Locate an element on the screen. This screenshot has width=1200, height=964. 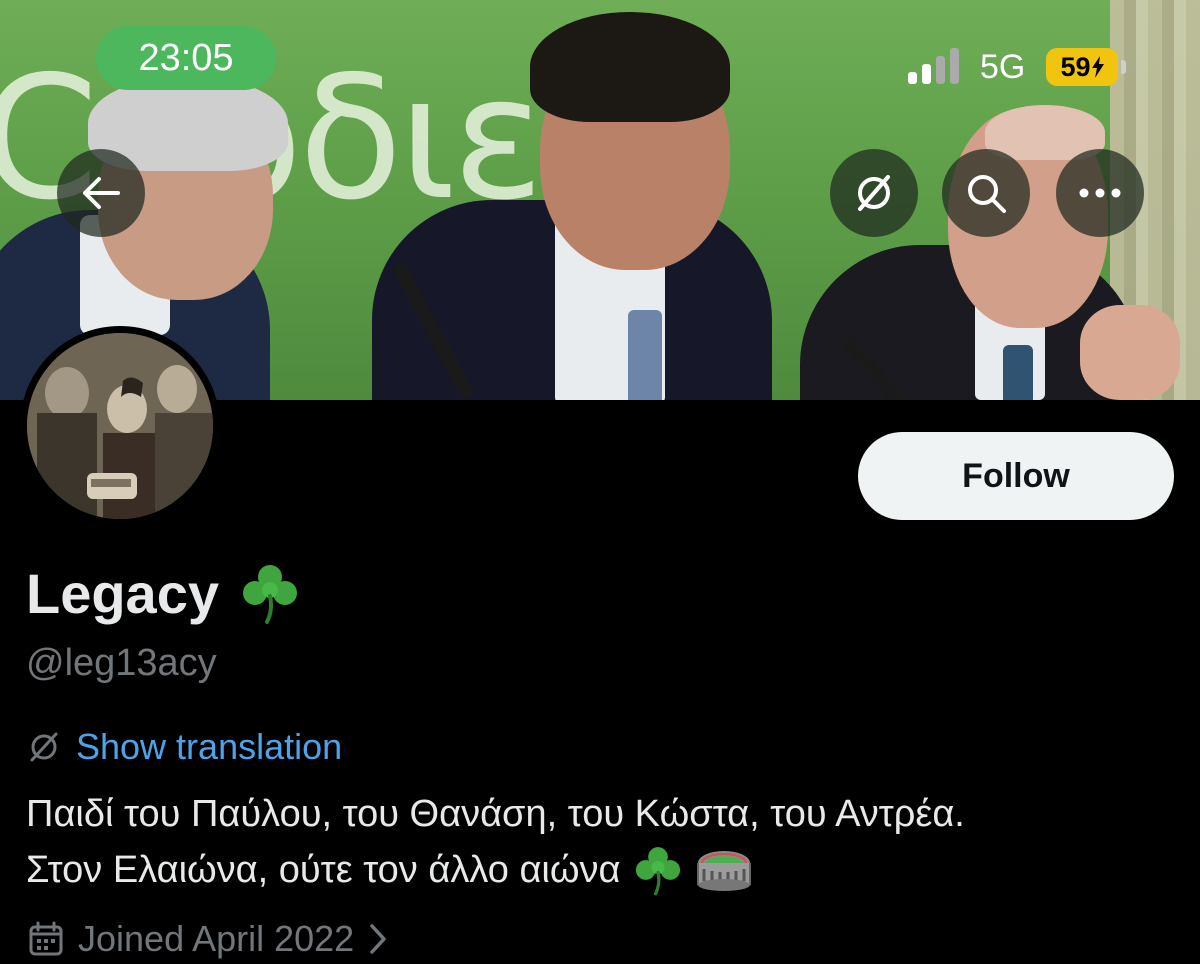
arrow-left-icon is located at coordinates (101, 193).